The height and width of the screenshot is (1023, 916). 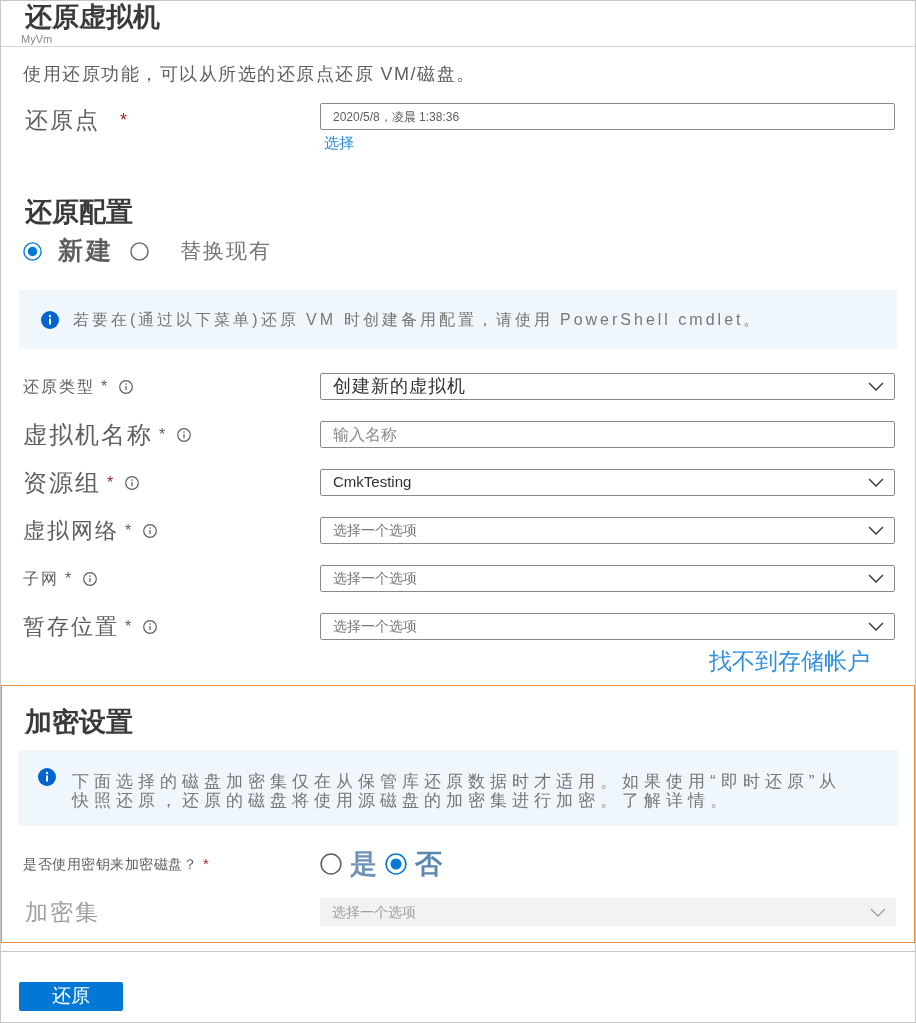 I want to click on field-label: 加密集, so click(x=62, y=912).